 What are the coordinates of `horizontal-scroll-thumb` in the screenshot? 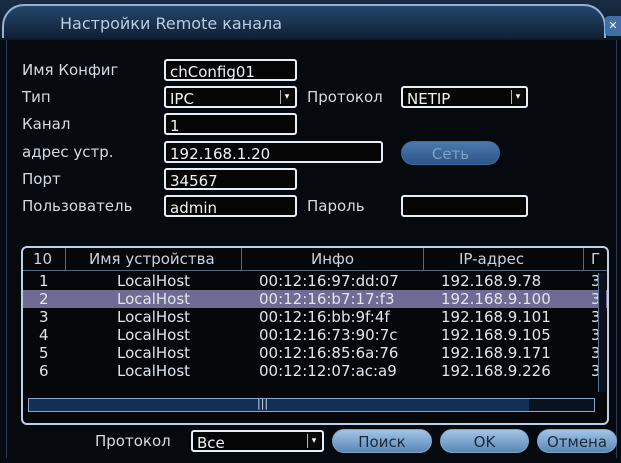 It's located at (279, 405).